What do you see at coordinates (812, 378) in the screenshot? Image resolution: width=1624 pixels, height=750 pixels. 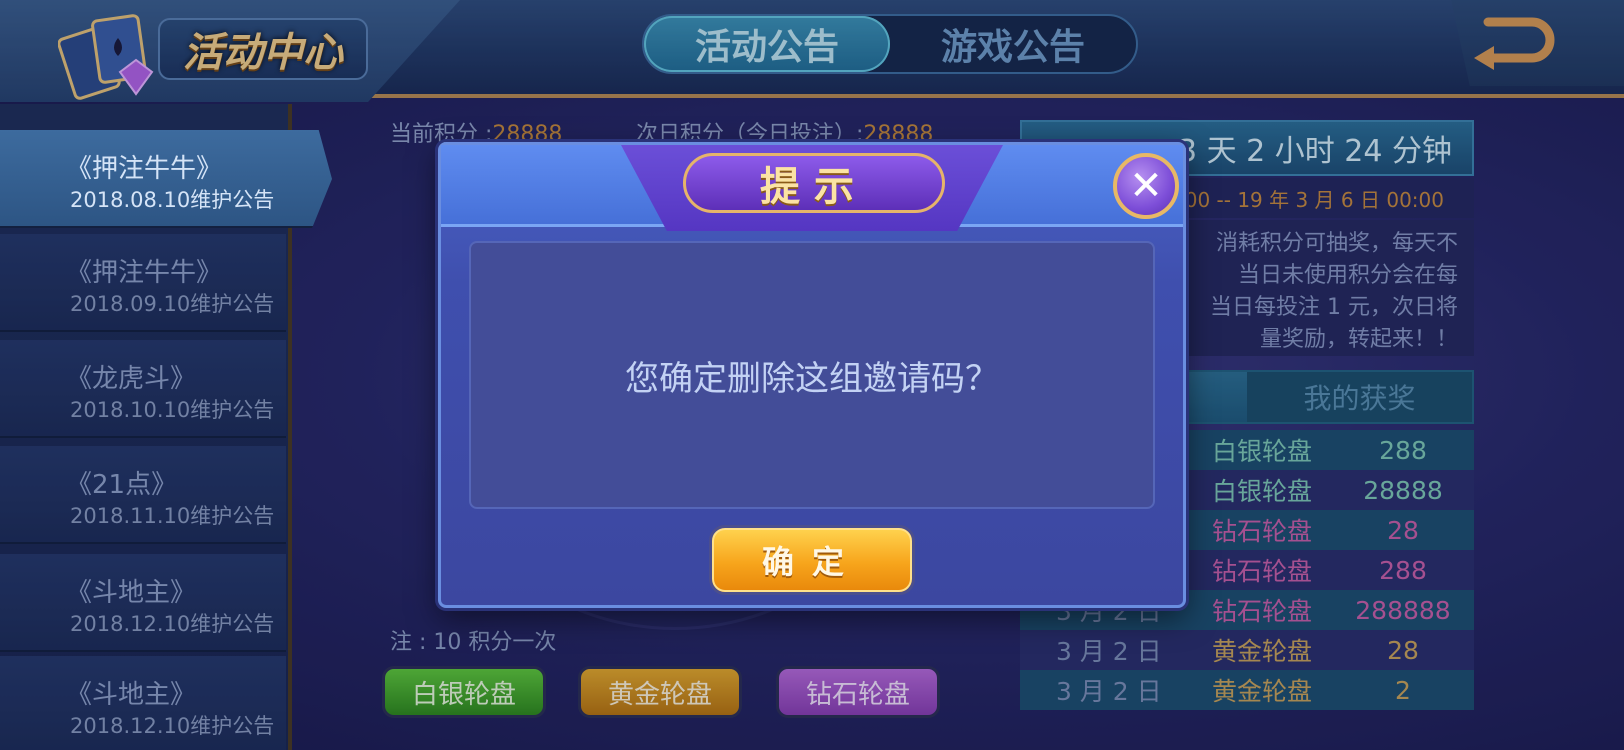 I see `dialog-message: 您确定删除这组邀请码？` at bounding box center [812, 378].